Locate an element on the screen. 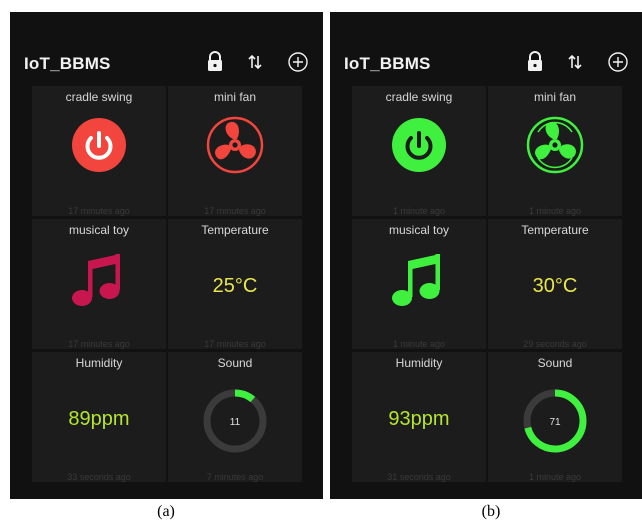 This screenshot has height=528, width=642. tile-timestamp: 31 seconds ago is located at coordinates (419, 477).